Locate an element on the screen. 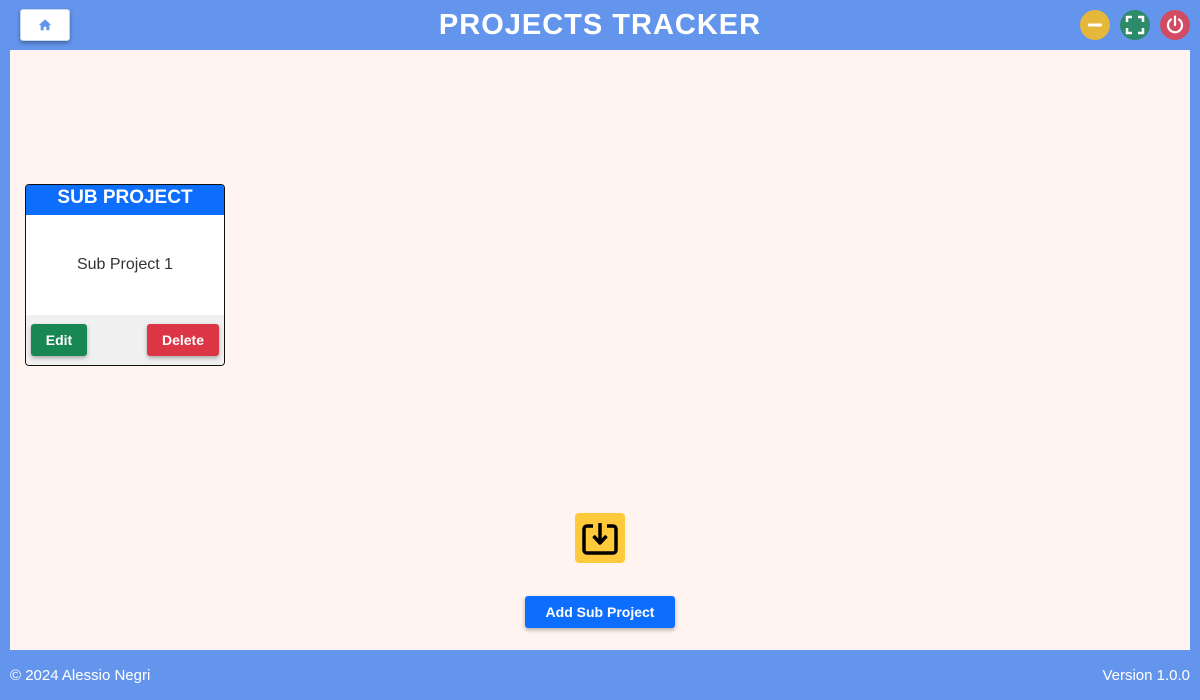 The height and width of the screenshot is (700, 1200). import-icon is located at coordinates (600, 538).